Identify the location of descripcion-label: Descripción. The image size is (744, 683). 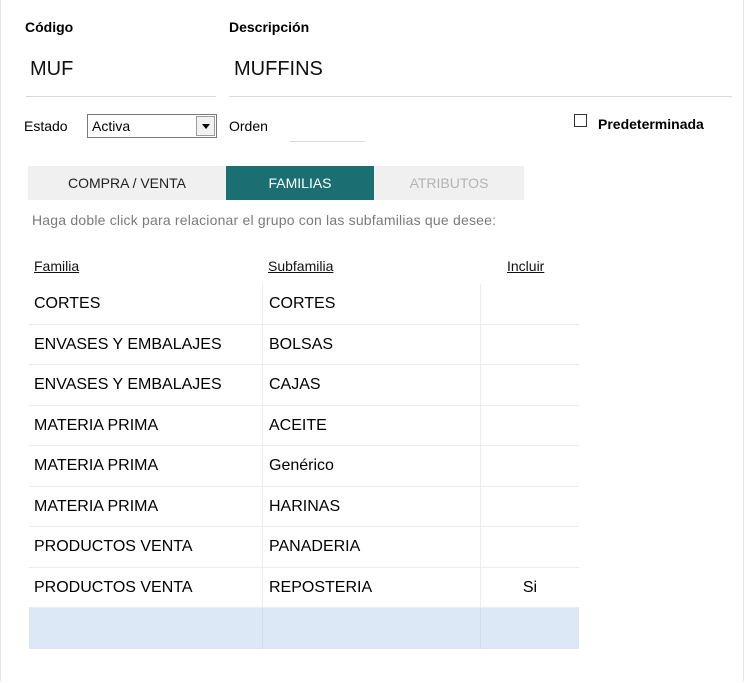
(269, 27).